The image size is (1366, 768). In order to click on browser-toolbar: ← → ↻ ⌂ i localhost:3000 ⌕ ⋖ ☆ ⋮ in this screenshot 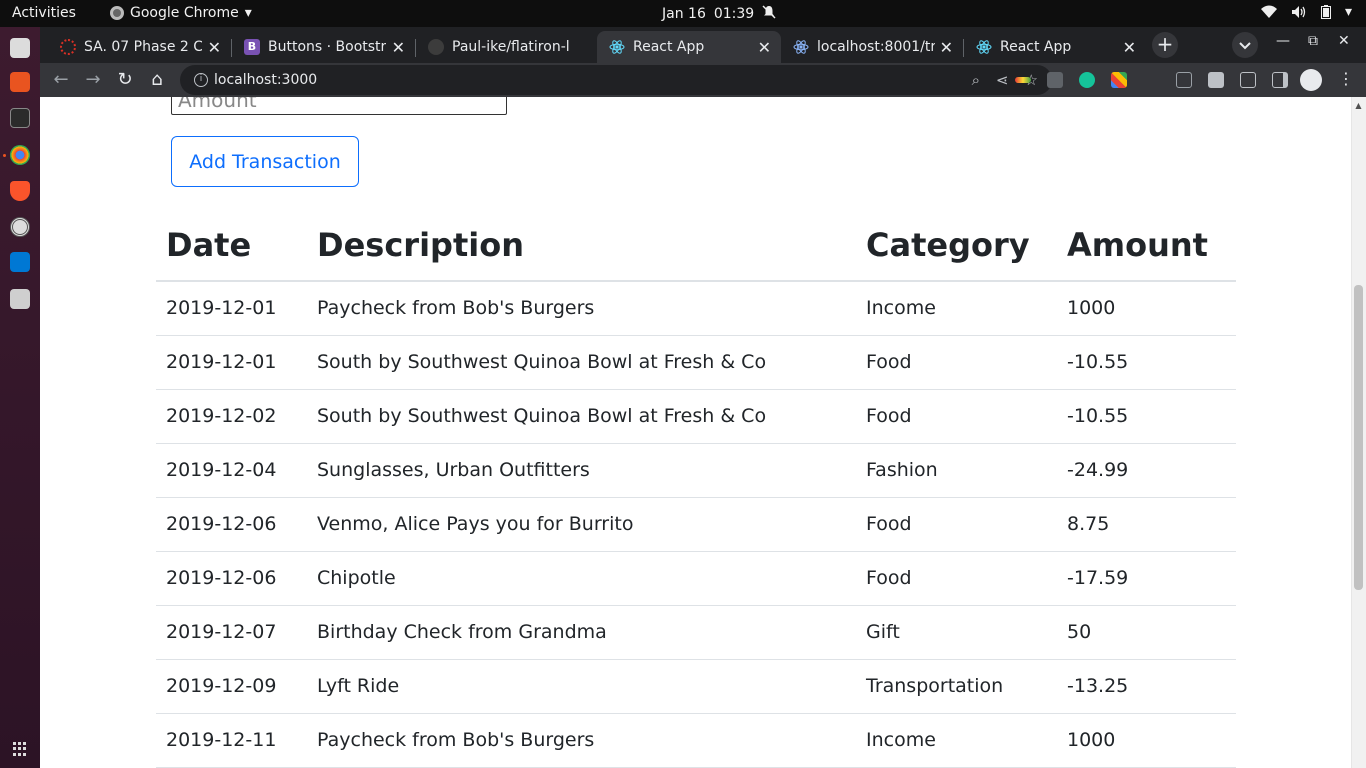, I will do `click(703, 80)`.